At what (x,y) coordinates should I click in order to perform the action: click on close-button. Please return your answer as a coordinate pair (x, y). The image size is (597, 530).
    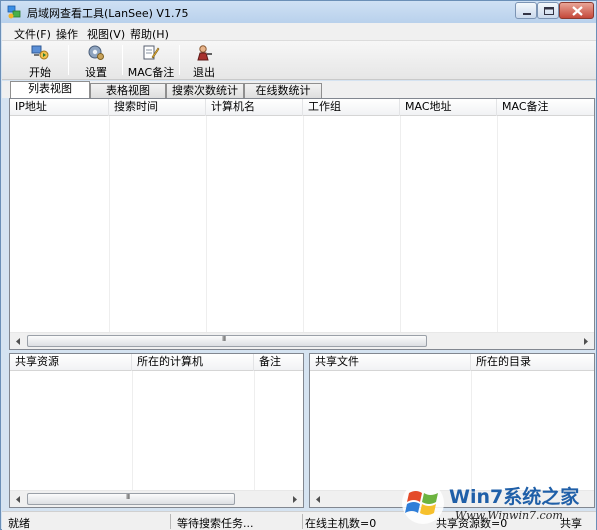
    Looking at the image, I should click on (576, 10).